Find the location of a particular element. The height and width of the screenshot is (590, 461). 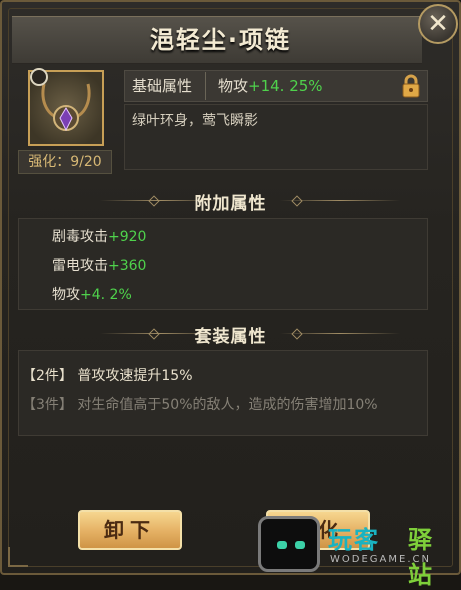

extra-attr-title: 附加属性 is located at coordinates (230, 204).